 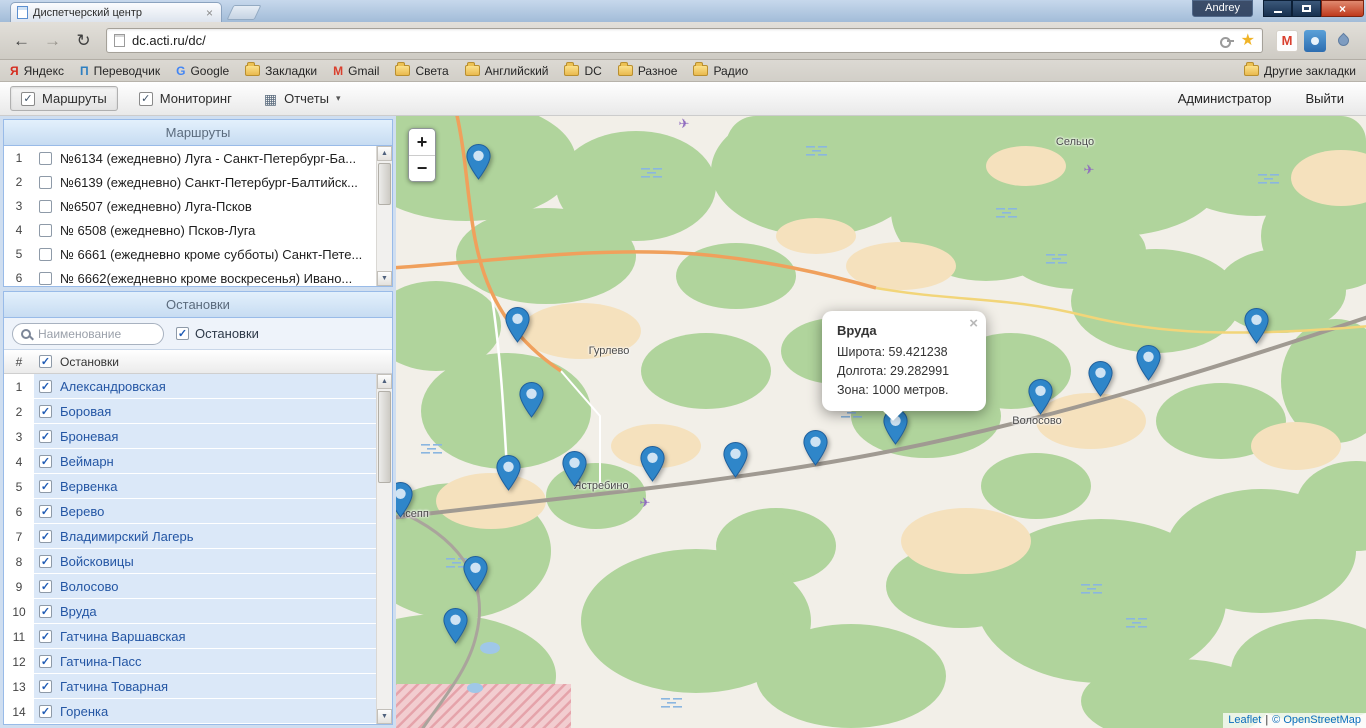 I want to click on routes-scrollbar: ▲ ▼, so click(x=384, y=216).